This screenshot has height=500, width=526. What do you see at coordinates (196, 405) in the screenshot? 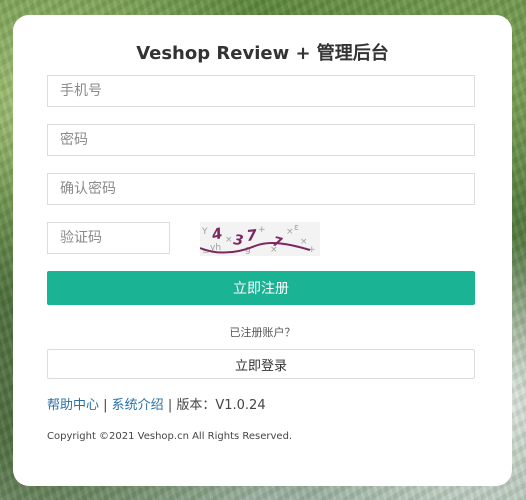
I see `version-label: 版本：` at bounding box center [196, 405].